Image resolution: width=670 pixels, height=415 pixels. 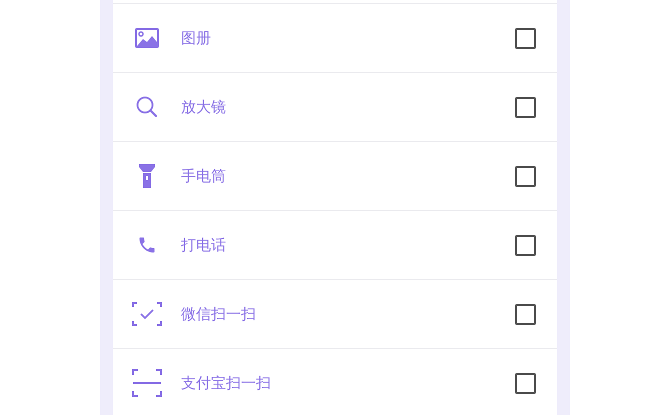 What do you see at coordinates (147, 383) in the screenshot?
I see `scan-icon` at bounding box center [147, 383].